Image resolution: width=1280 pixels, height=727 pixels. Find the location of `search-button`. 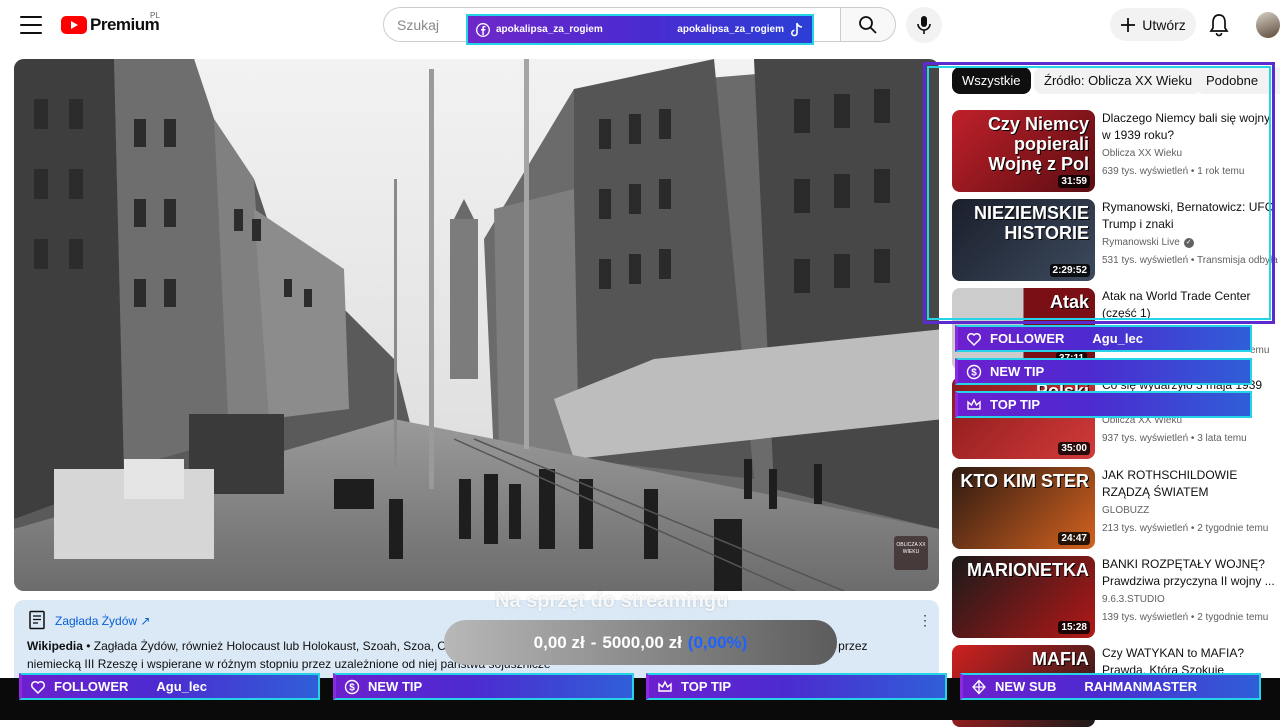

search-button is located at coordinates (868, 24).